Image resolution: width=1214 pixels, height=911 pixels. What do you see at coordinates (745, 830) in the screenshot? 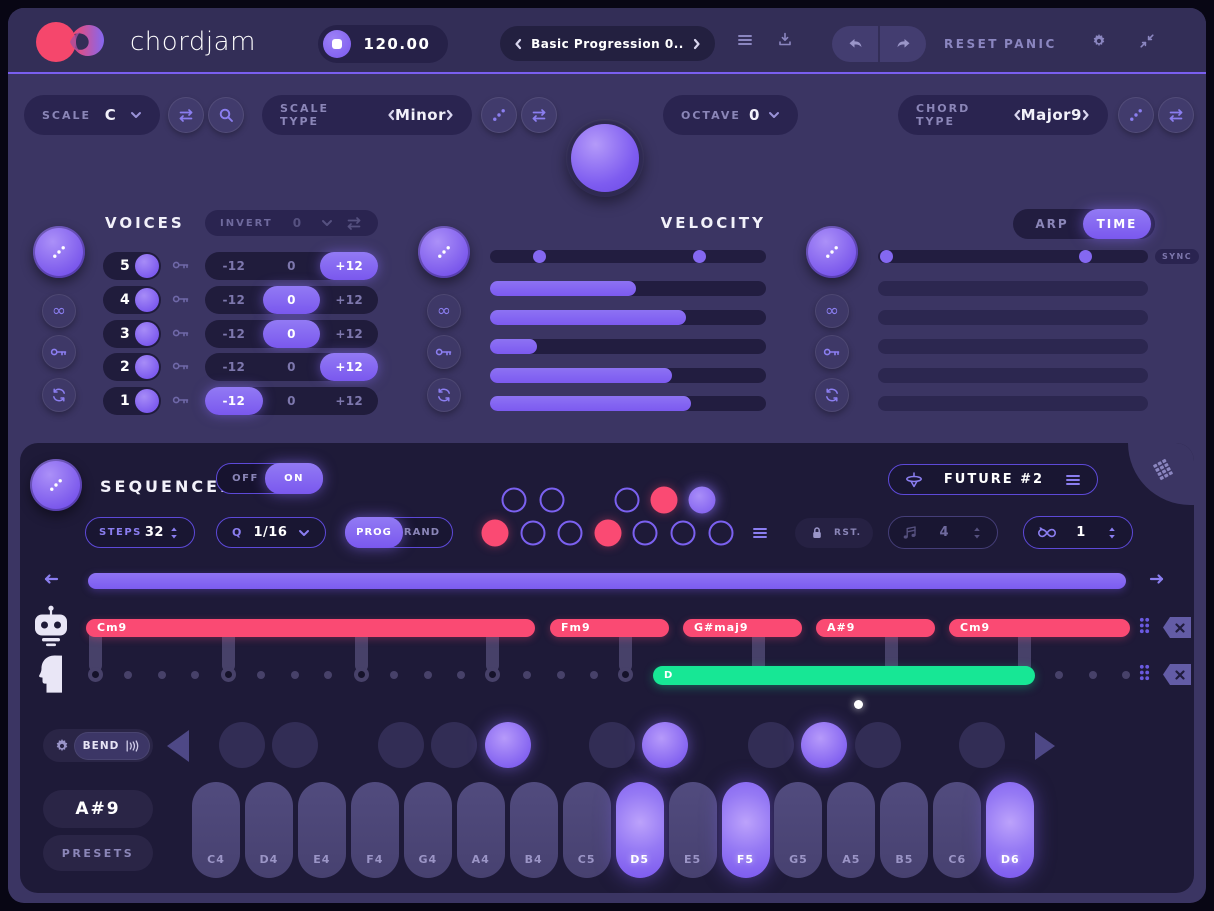
I see `key-F5: F5` at bounding box center [745, 830].